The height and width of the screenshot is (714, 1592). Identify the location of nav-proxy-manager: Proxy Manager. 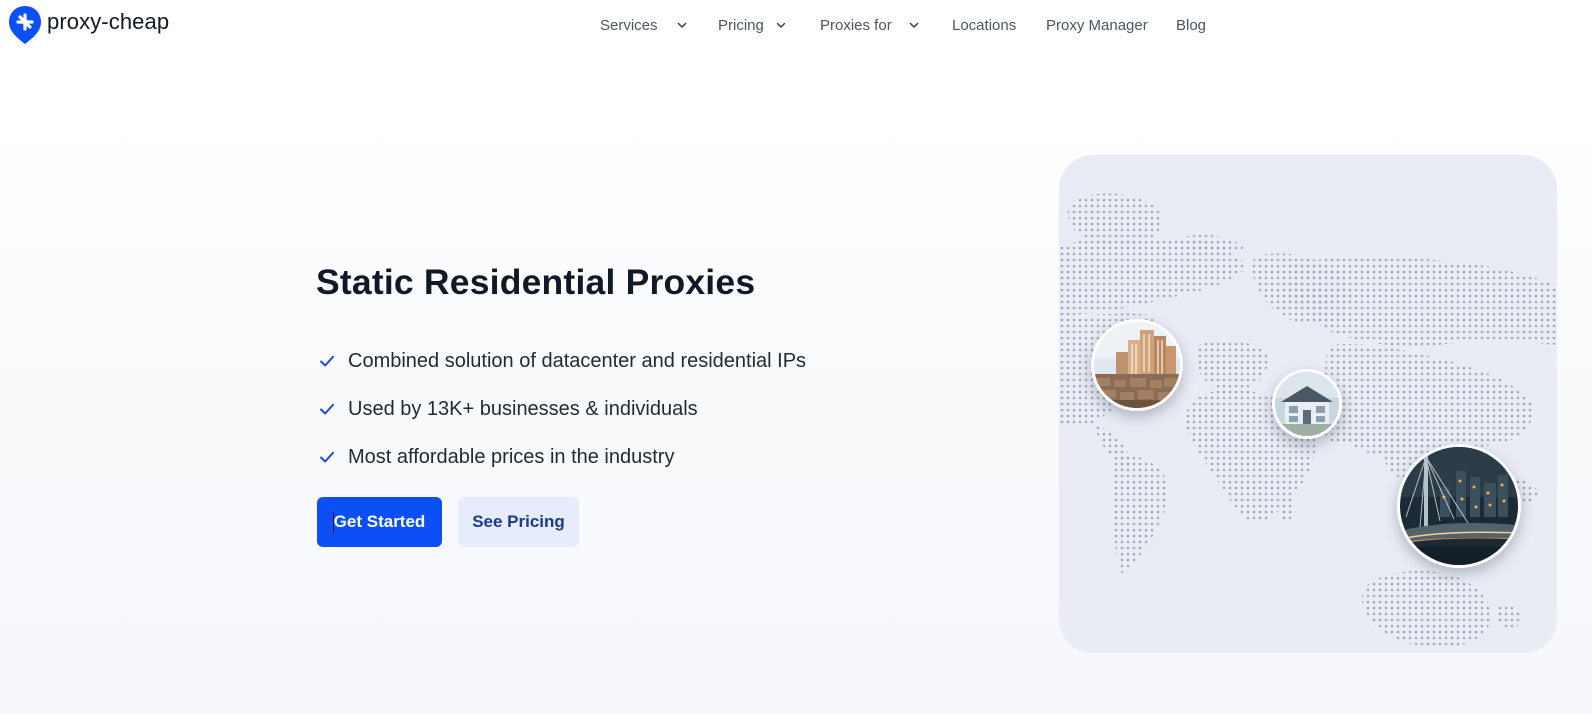
(1097, 25).